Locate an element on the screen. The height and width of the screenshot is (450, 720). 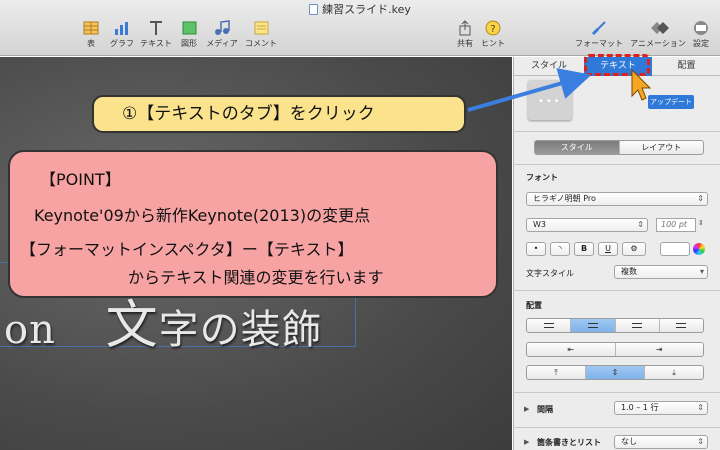
align-left-icon is located at coordinates (548, 325).